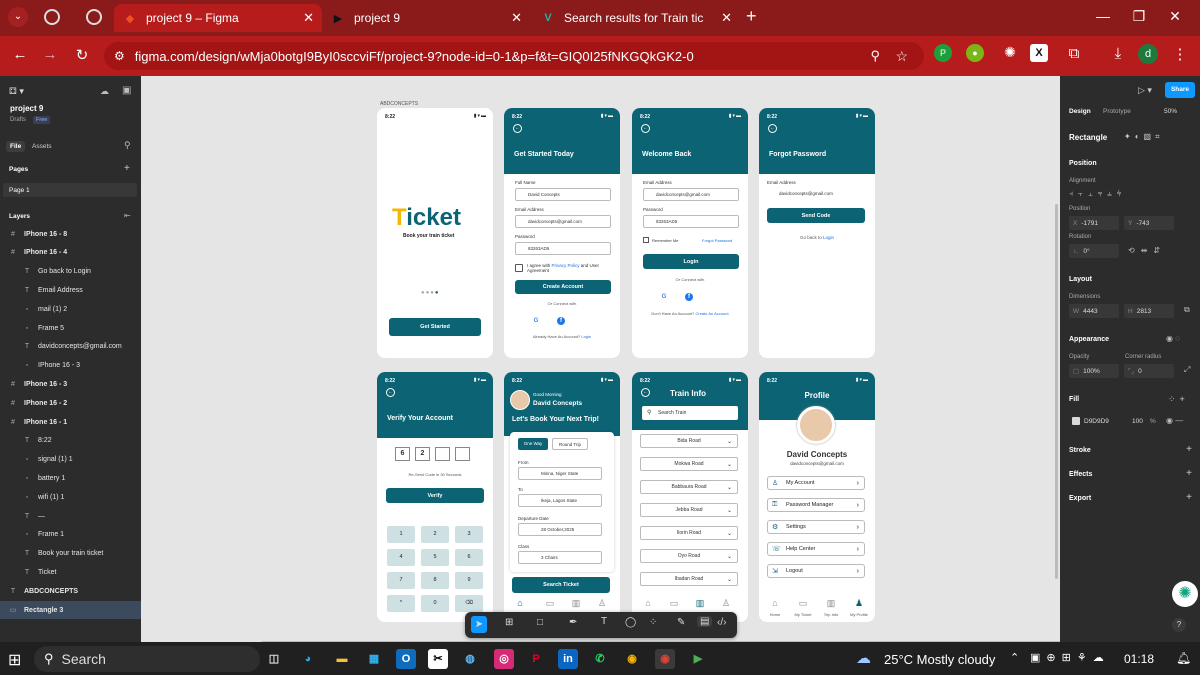  I want to click on send-code-button: Send Code, so click(816, 215).